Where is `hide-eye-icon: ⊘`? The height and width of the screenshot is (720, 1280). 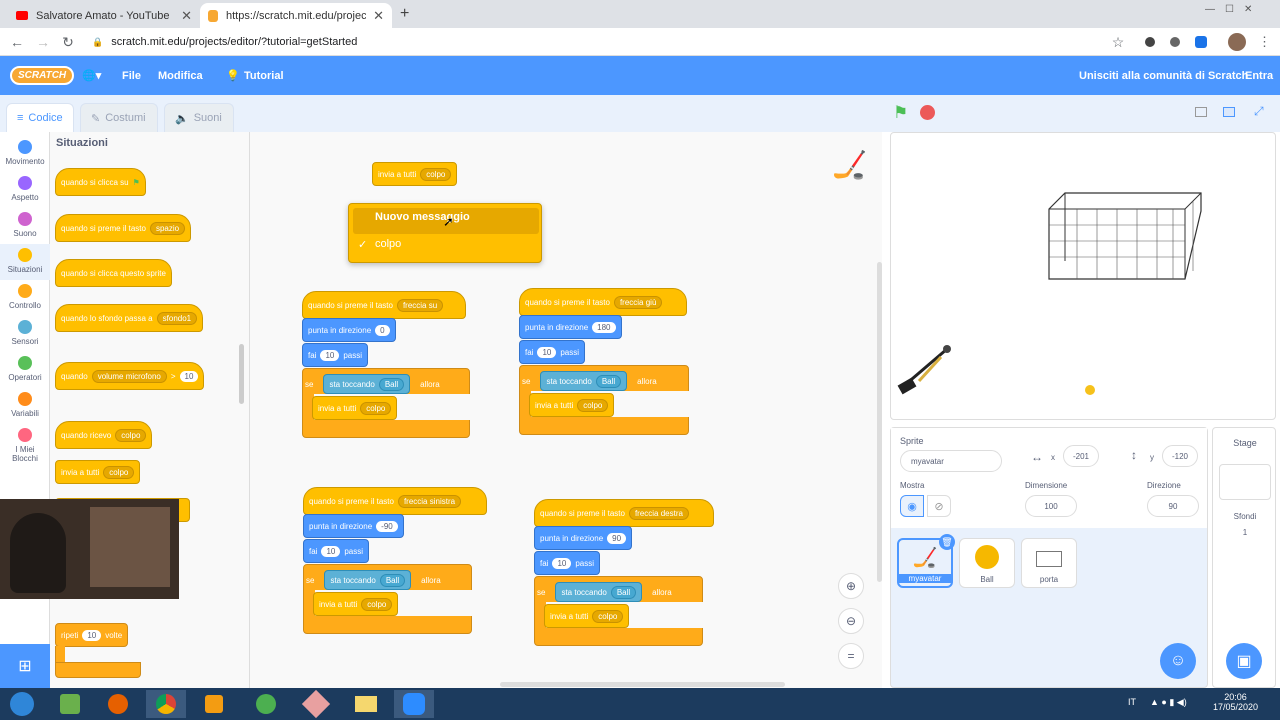
hide-eye-icon: ⊘ is located at coordinates (939, 506).